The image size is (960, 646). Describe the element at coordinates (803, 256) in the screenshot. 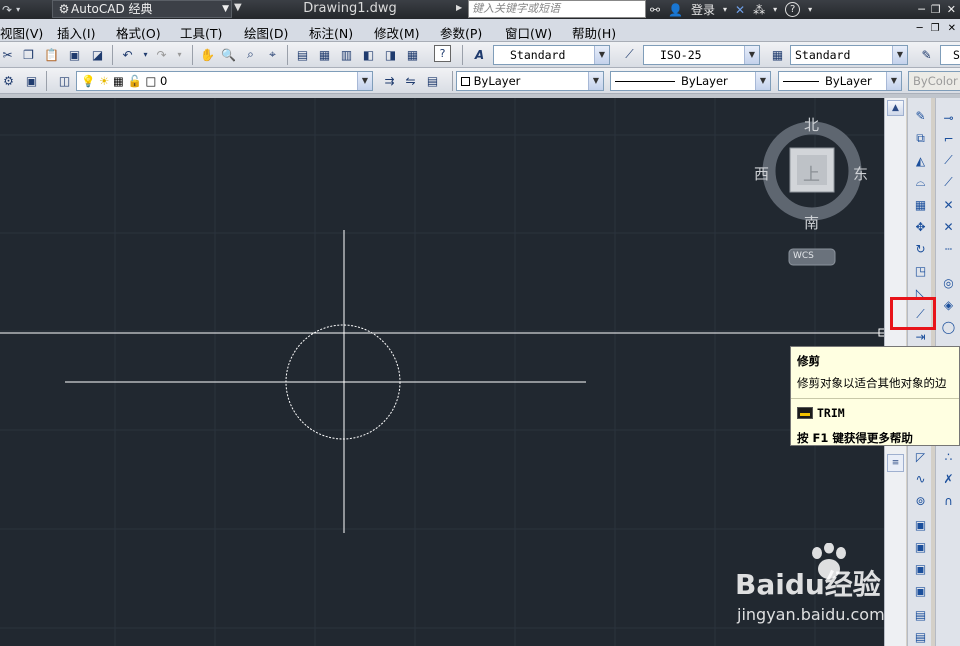

I see `ucs-menu: WCS` at that location.